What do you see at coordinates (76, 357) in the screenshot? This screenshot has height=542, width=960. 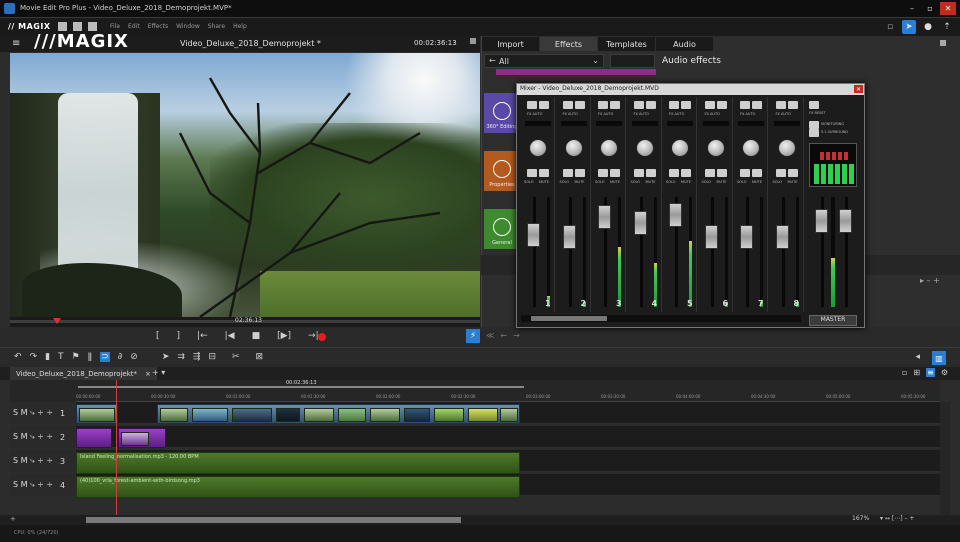 I see `marker-icon: ⚑` at bounding box center [76, 357].